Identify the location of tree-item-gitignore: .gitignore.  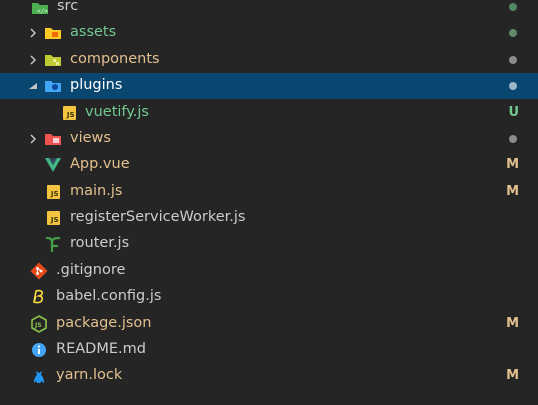
(269, 271).